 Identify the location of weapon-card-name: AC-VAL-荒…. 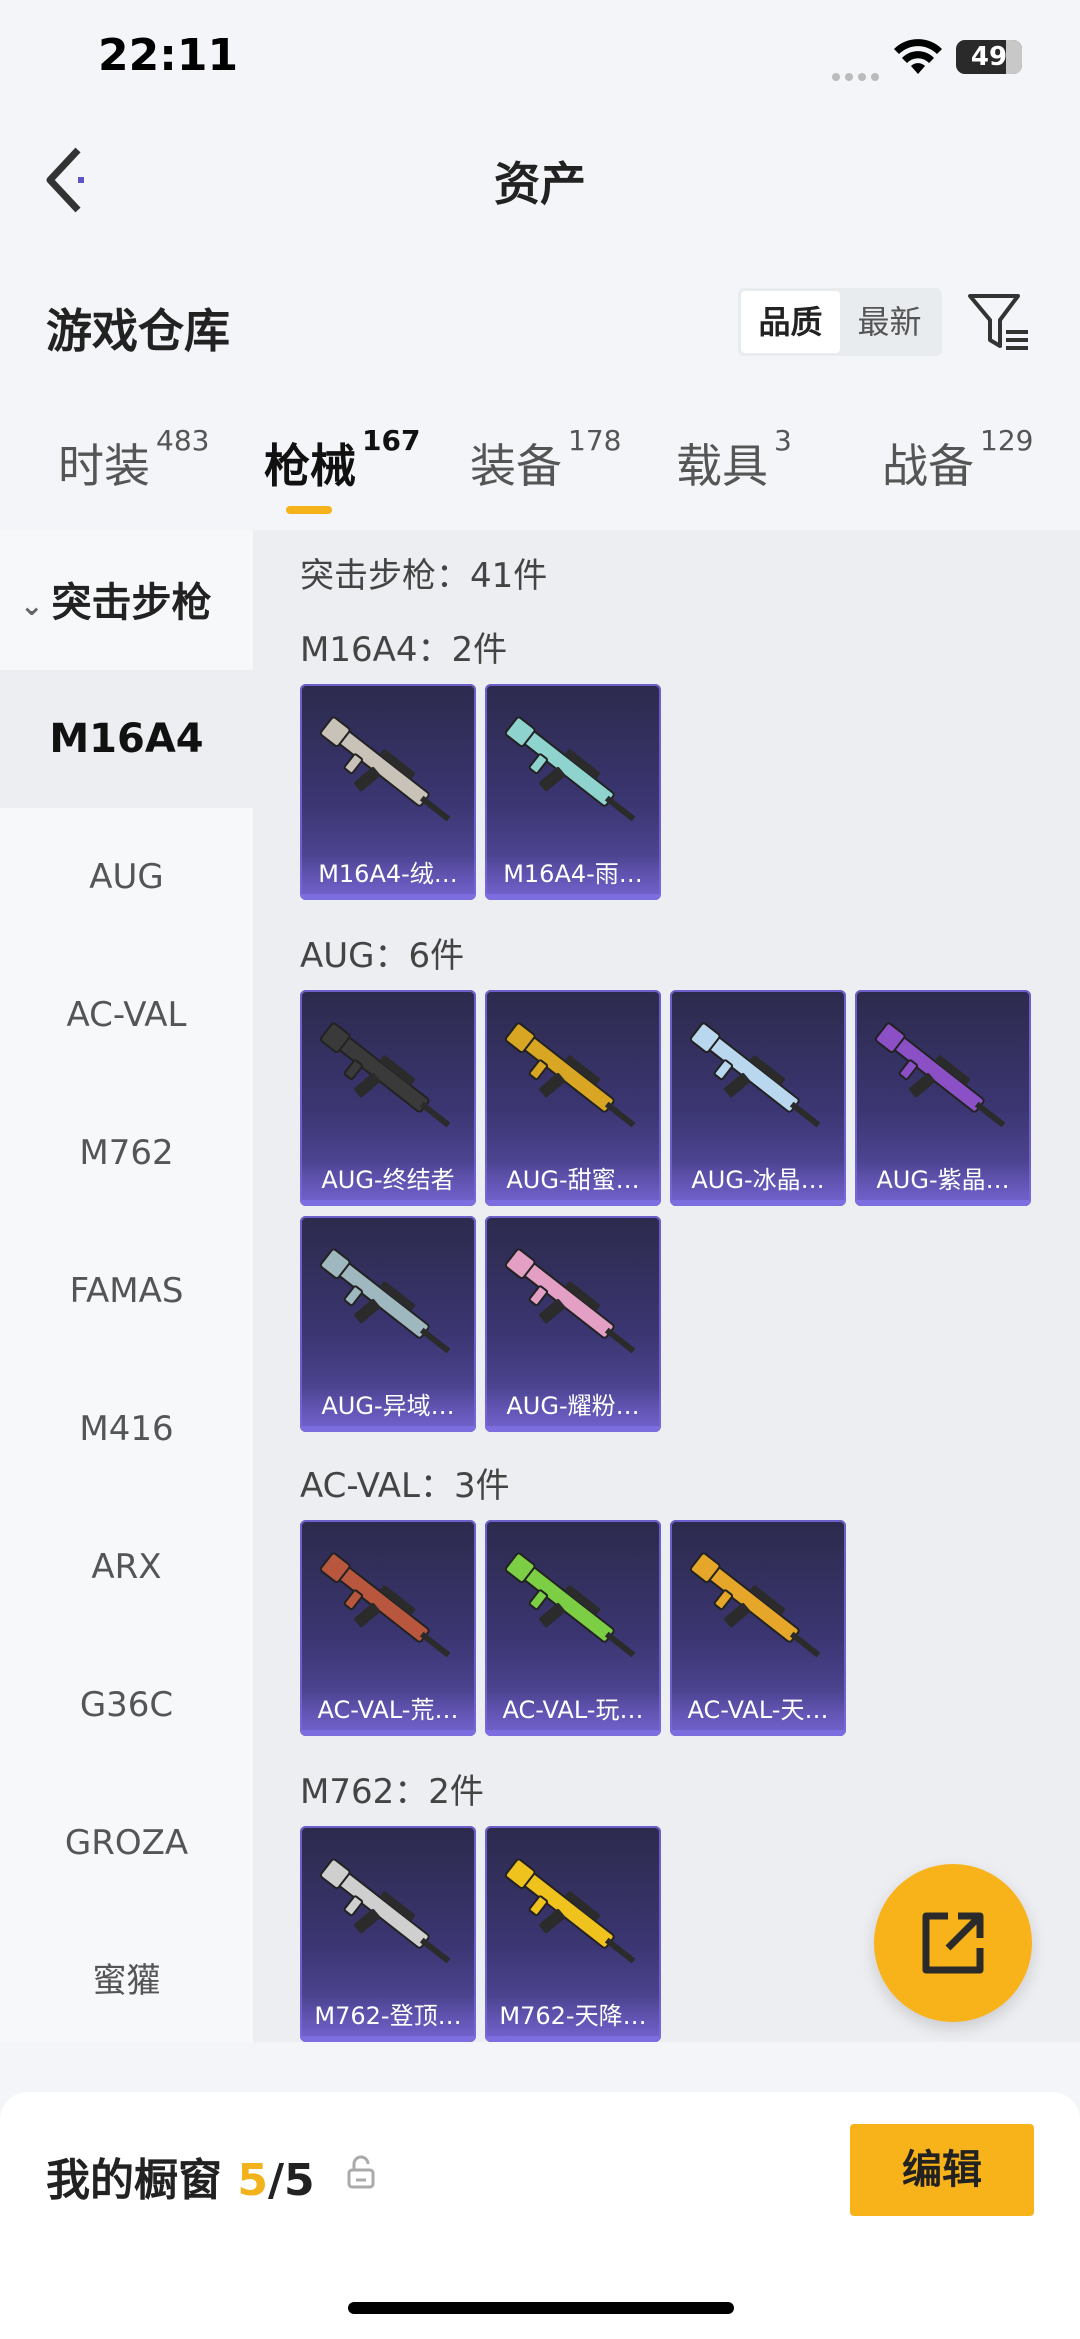
(388, 1710).